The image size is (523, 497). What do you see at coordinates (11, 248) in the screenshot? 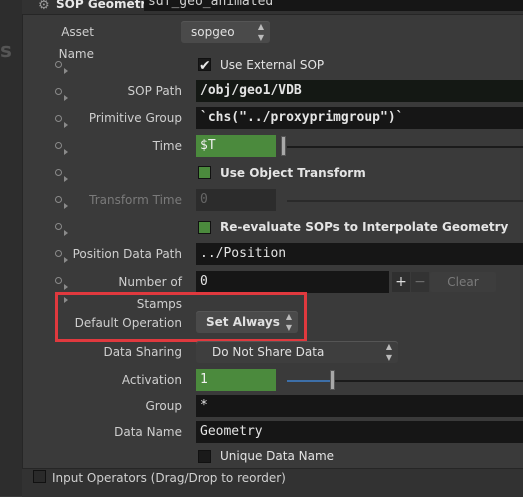
I see `left-panel-strip: s` at bounding box center [11, 248].